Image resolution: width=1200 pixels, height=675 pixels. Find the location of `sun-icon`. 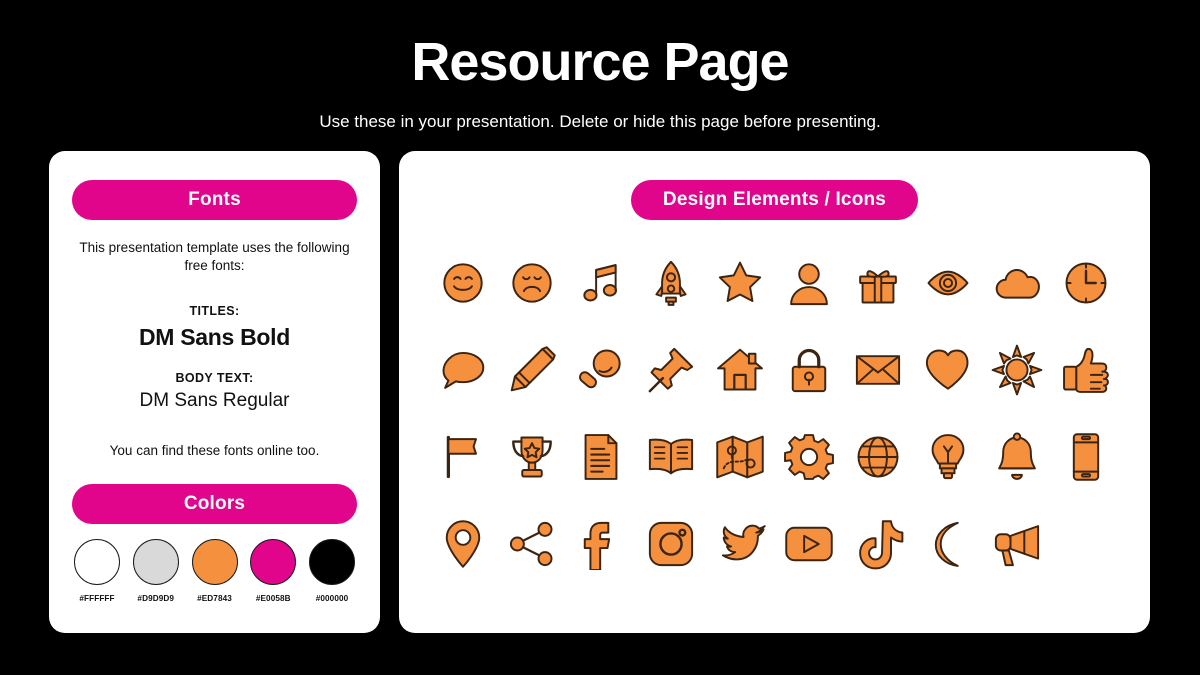

sun-icon is located at coordinates (1017, 370).